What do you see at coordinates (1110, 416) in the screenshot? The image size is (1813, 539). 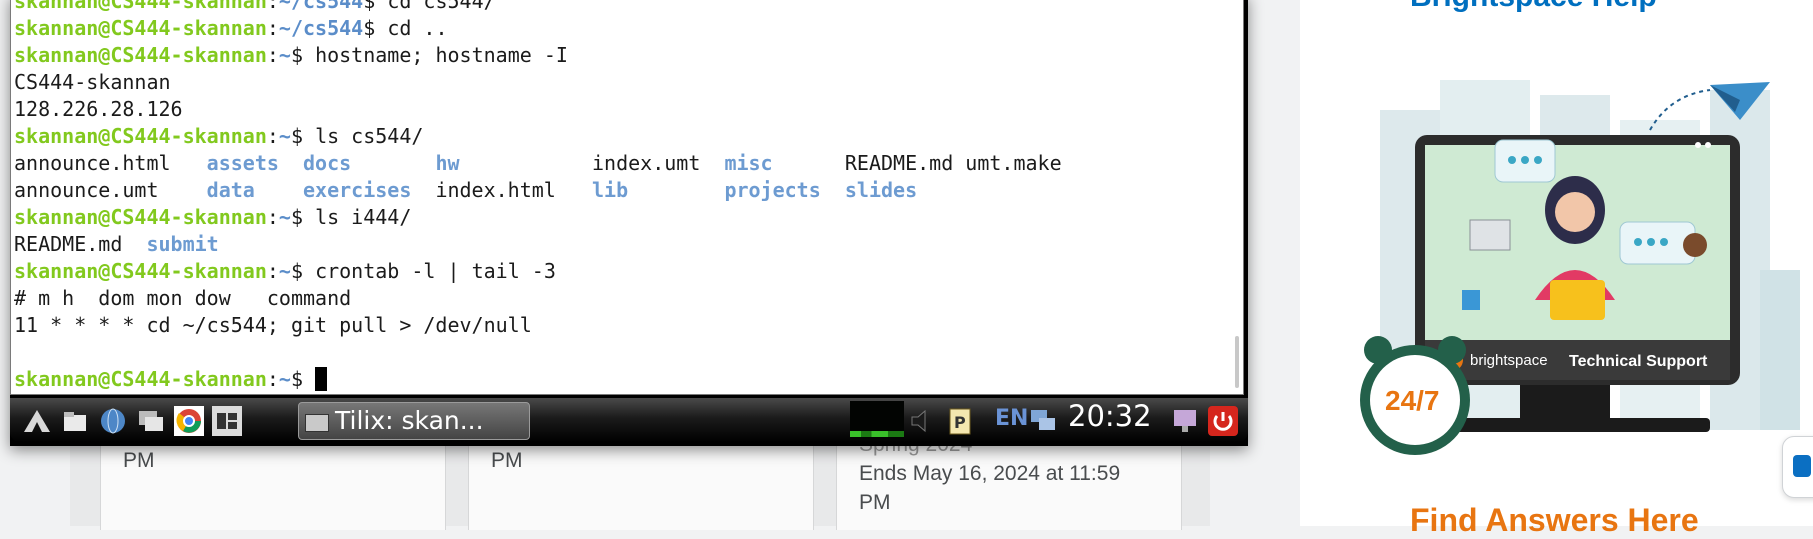 I see `taskbar-clock: 20:32` at bounding box center [1110, 416].